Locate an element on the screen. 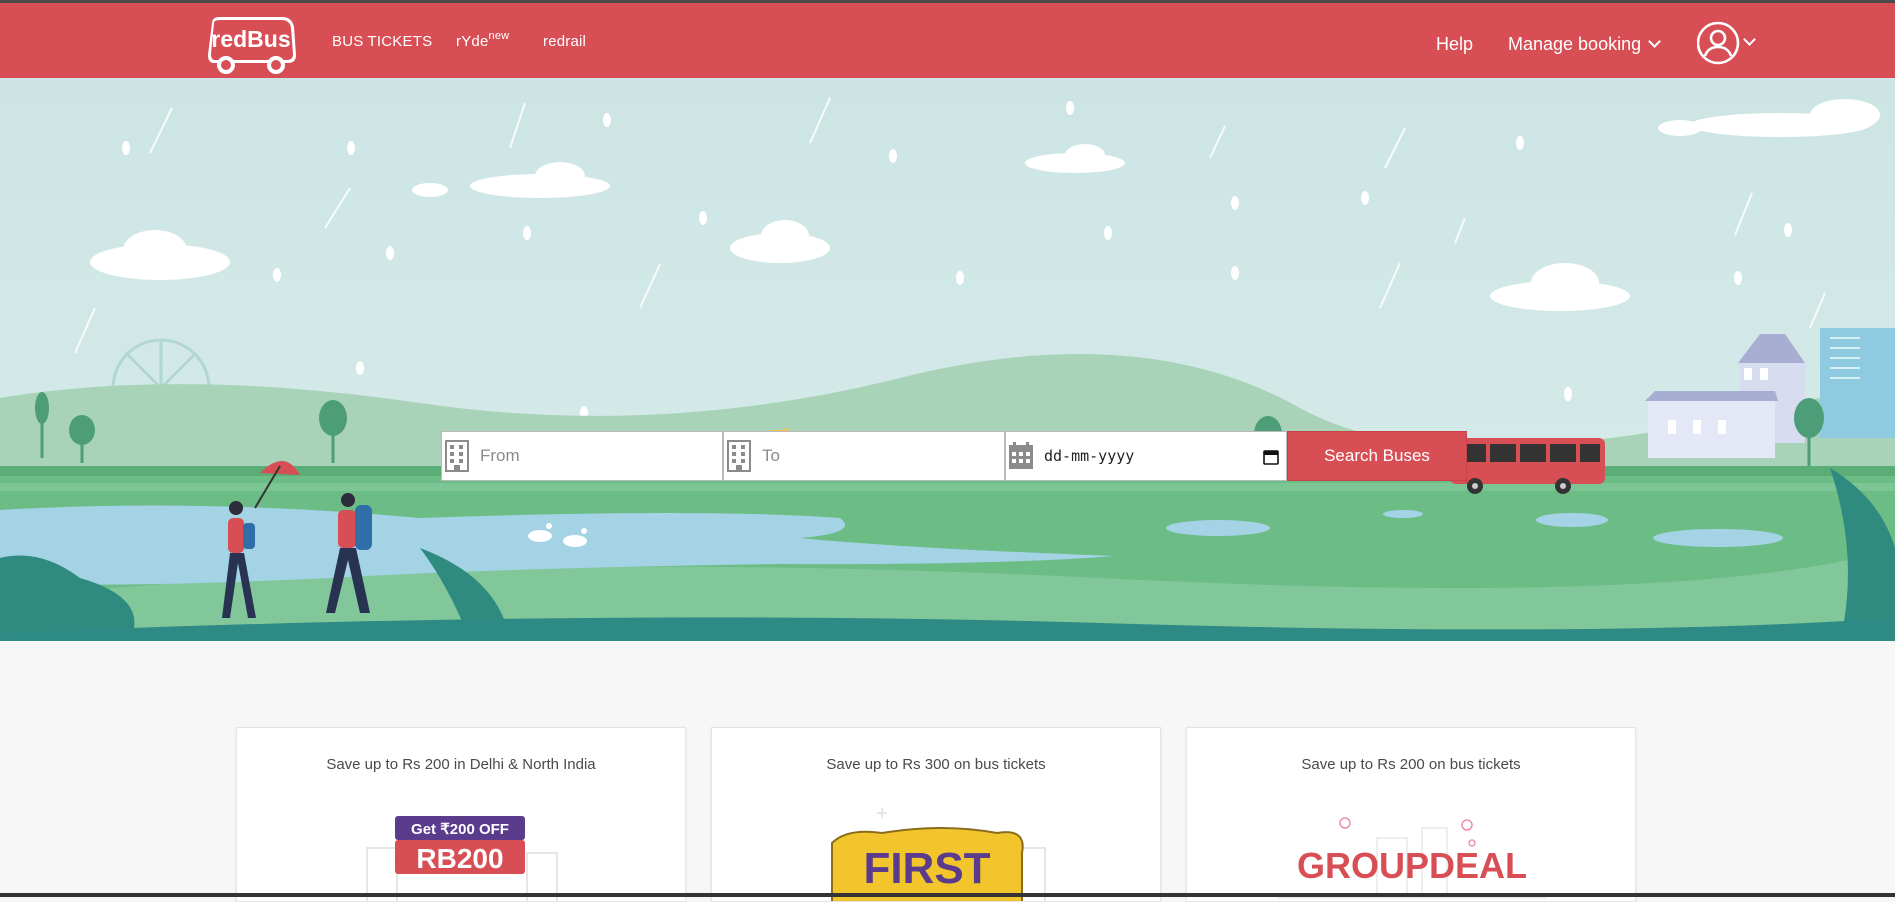  manage-booking-menu: Manage booking is located at coordinates (1584, 44).